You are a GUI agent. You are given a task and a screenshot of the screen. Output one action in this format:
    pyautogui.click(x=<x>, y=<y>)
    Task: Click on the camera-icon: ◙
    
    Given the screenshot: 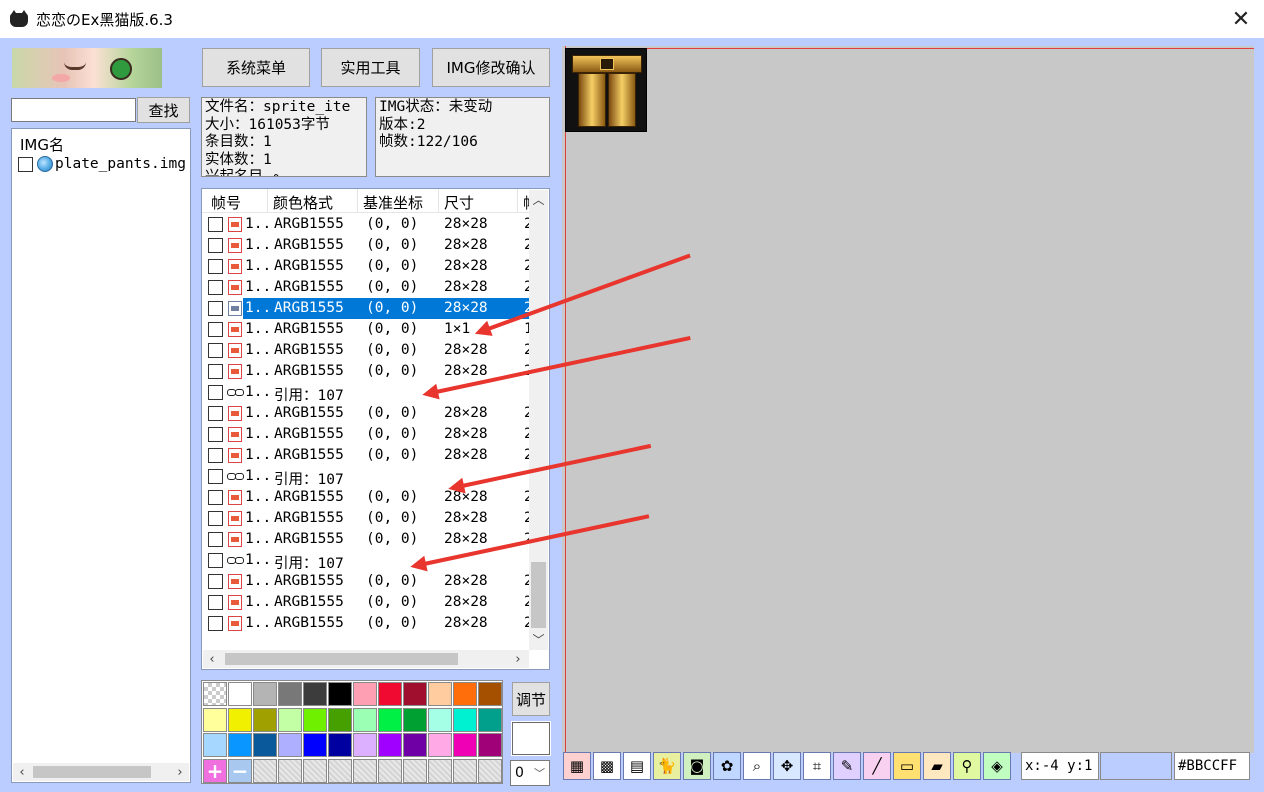 What is the action you would take?
    pyautogui.click(x=697, y=766)
    